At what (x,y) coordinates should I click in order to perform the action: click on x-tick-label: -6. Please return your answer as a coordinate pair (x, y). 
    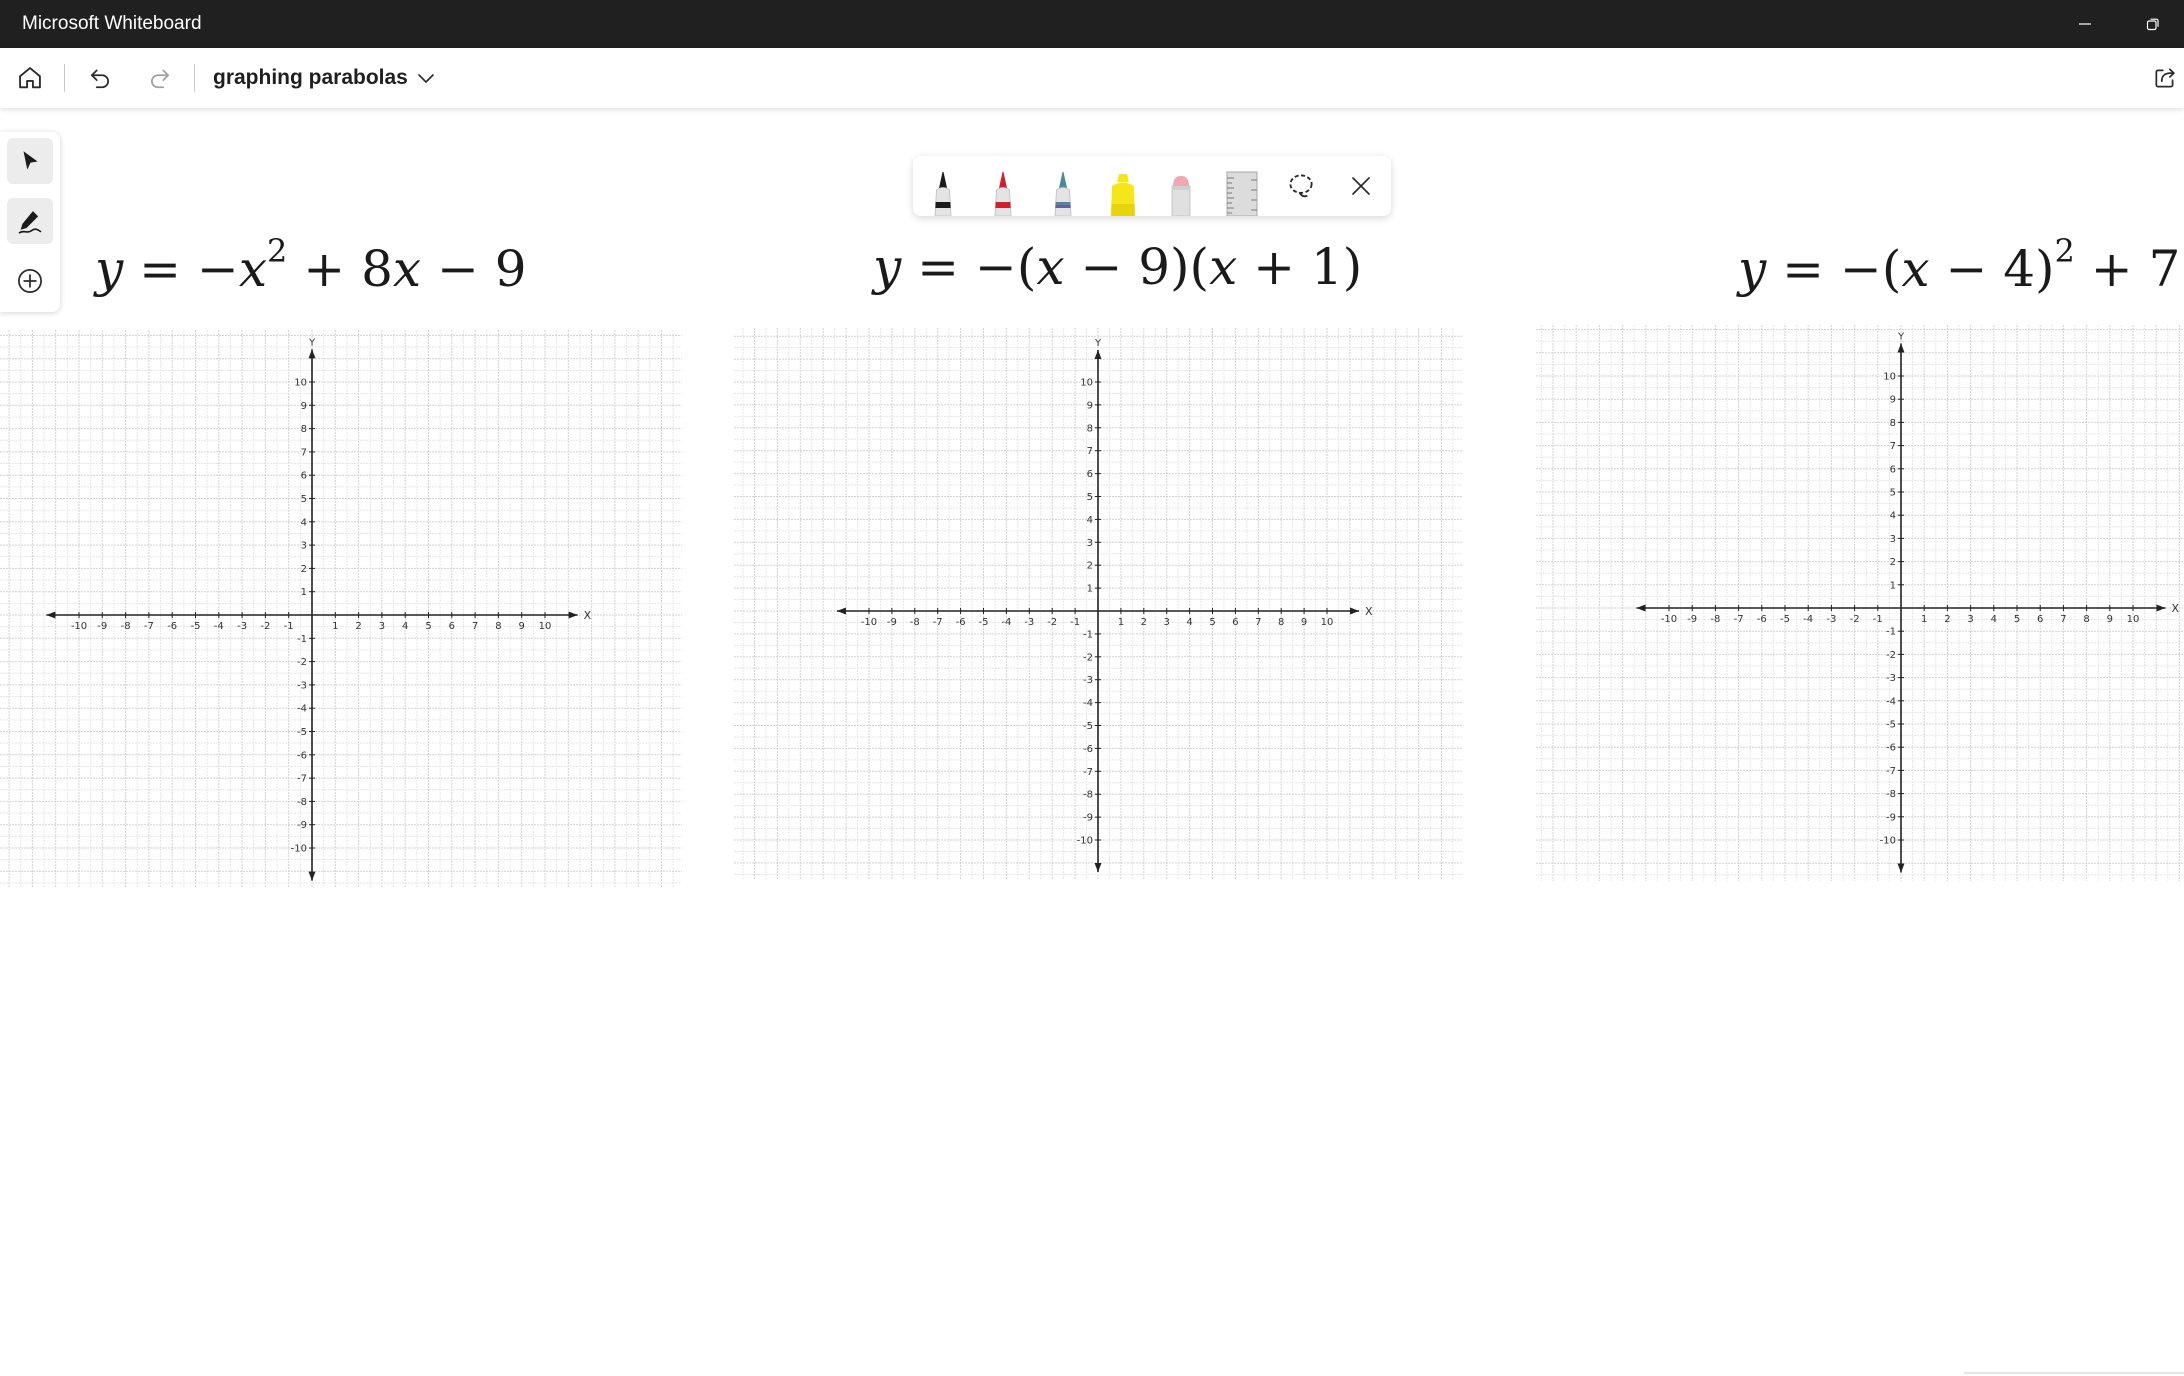
    Looking at the image, I should click on (172, 626).